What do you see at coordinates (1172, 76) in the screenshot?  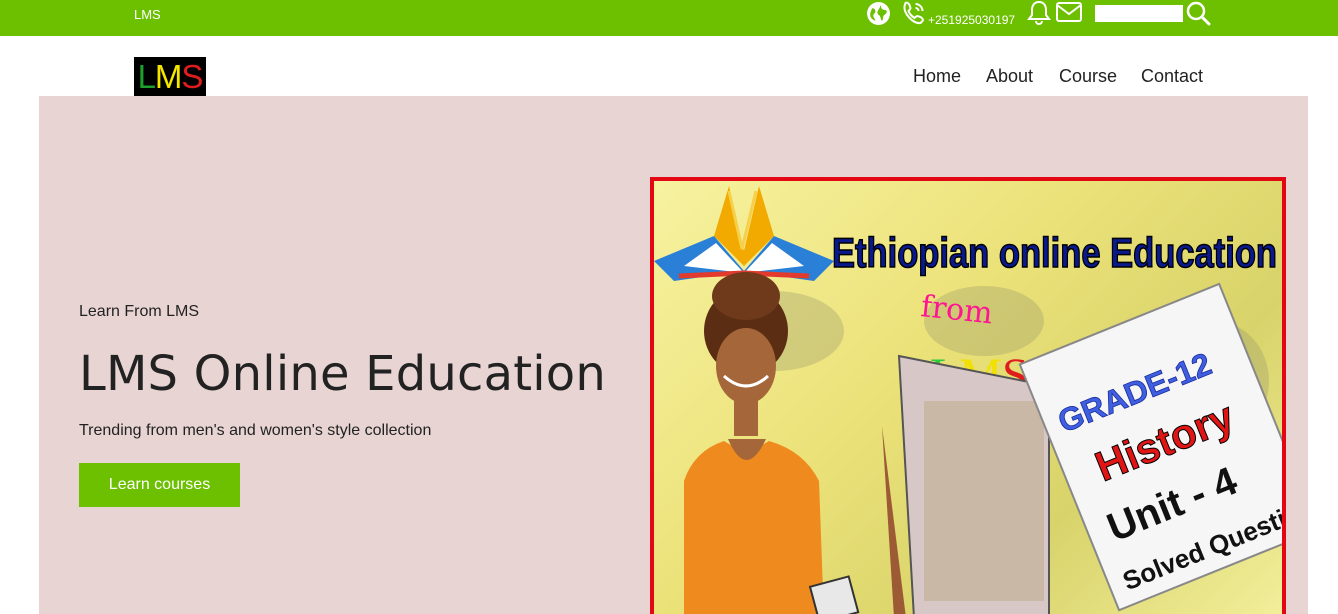 I see `nav-contact: Contact` at bounding box center [1172, 76].